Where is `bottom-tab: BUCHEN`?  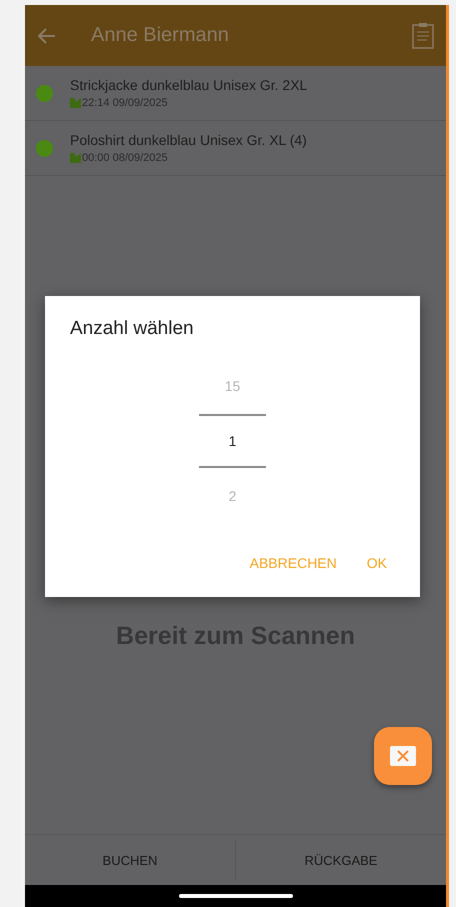 bottom-tab: BUCHEN is located at coordinates (130, 860).